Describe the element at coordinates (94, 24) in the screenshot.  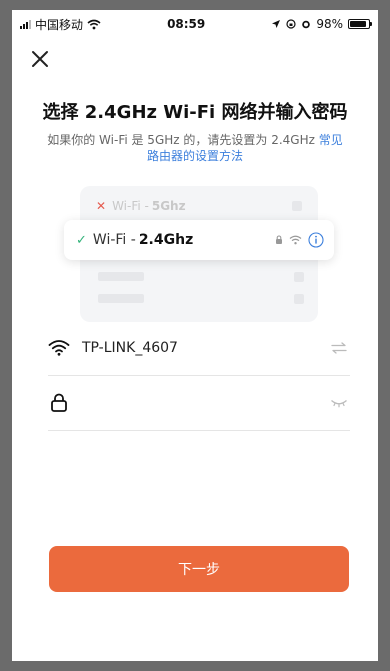
I see `wifi-status-icon` at that location.